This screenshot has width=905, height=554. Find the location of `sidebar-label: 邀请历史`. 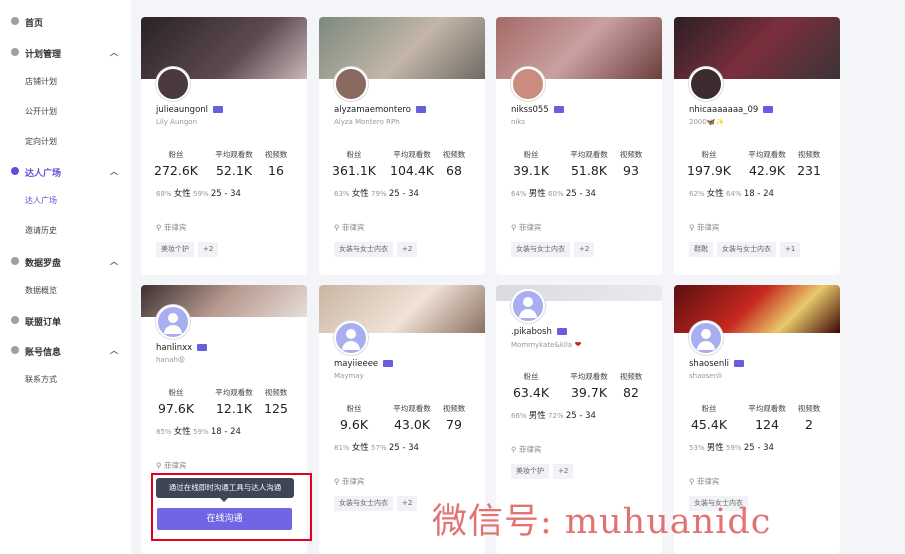

sidebar-label: 邀请历史 is located at coordinates (41, 230).